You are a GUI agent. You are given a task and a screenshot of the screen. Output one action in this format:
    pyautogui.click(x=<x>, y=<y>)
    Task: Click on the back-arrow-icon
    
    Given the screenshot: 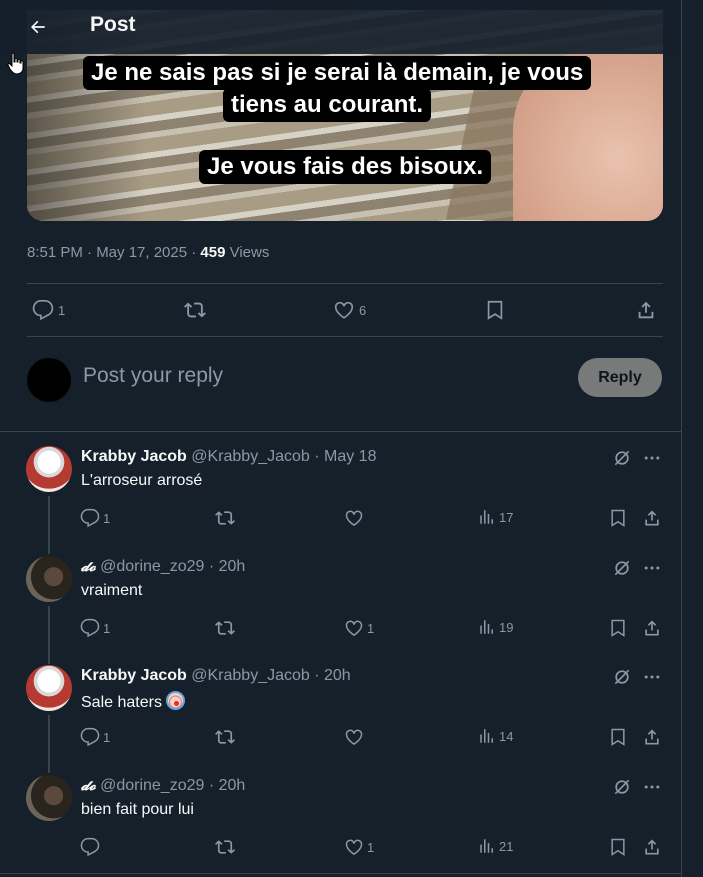 What is the action you would take?
    pyautogui.click(x=38, y=27)
    